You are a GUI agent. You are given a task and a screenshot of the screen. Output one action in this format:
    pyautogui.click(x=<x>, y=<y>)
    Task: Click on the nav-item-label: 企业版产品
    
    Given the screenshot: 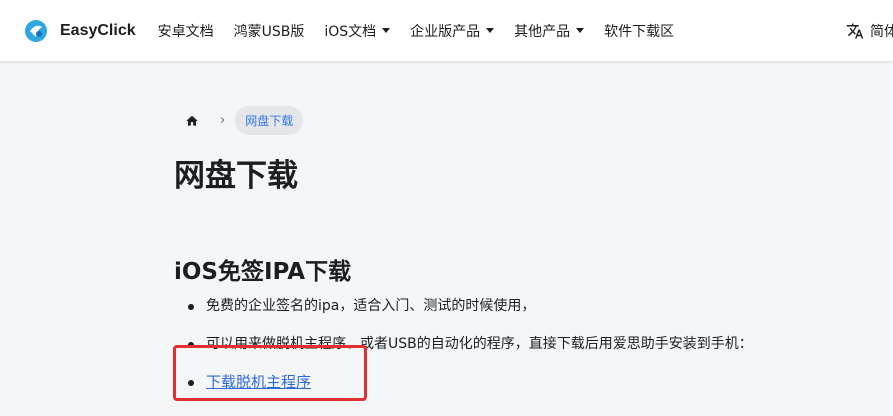 What is the action you would take?
    pyautogui.click(x=445, y=31)
    